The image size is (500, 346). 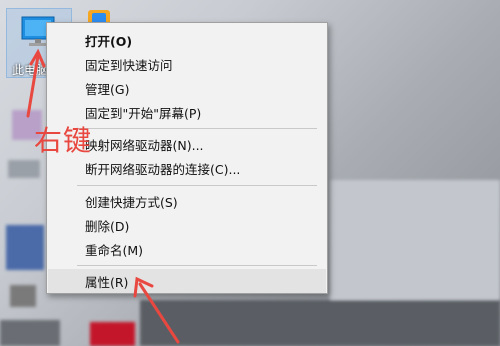 I want to click on arrow-to-properties, so click(x=159, y=313).